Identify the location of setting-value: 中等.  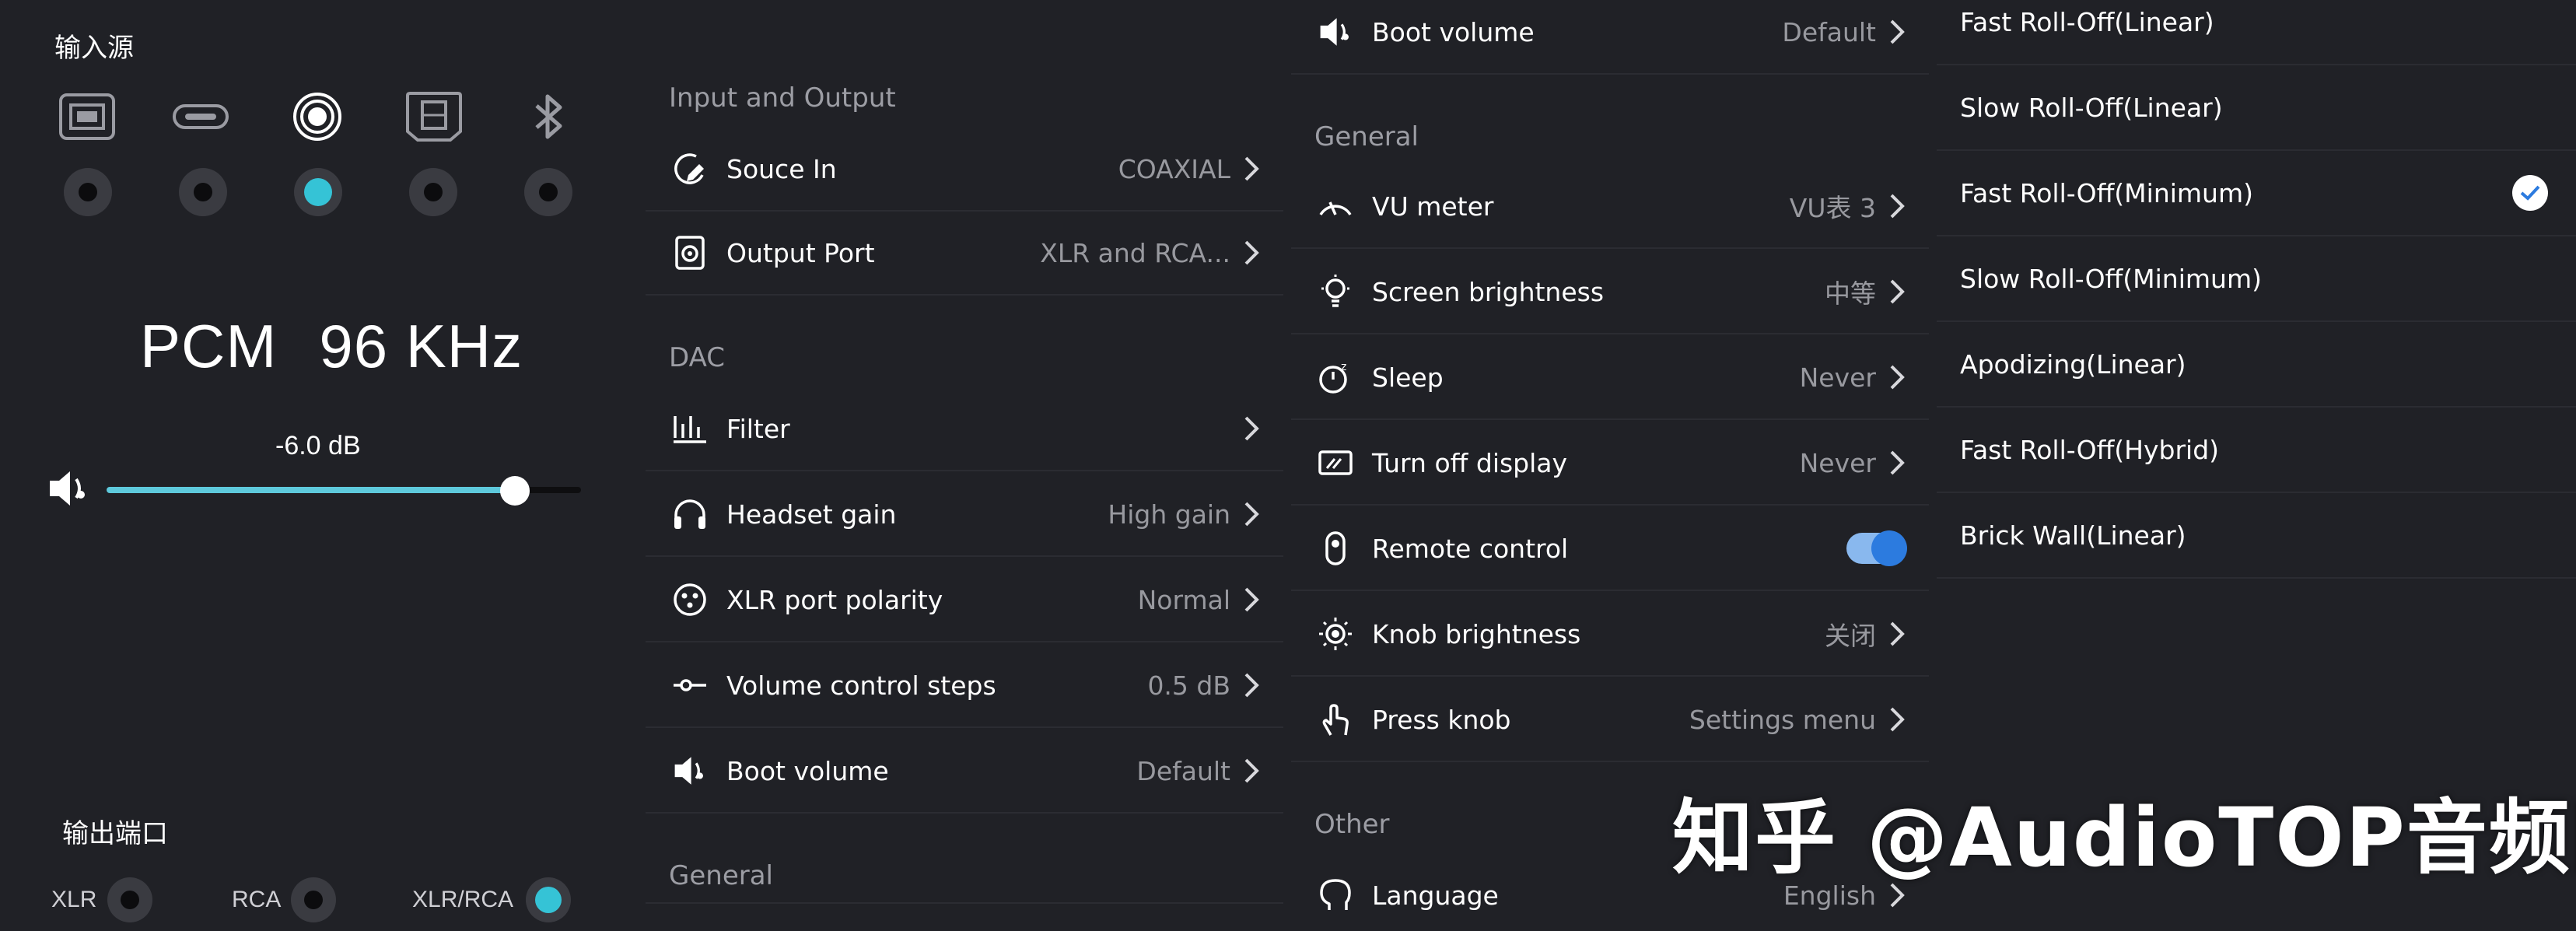
(1850, 294).